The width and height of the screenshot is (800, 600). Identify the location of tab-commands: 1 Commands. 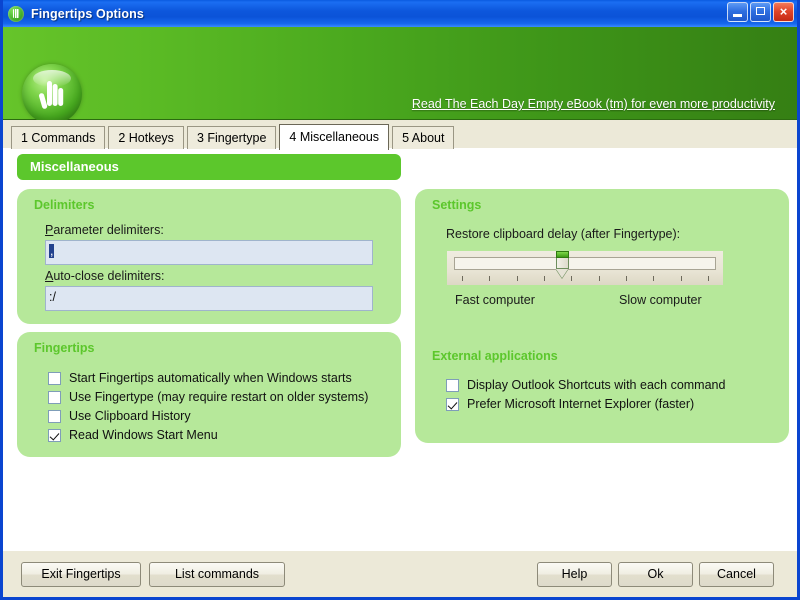
(58, 137).